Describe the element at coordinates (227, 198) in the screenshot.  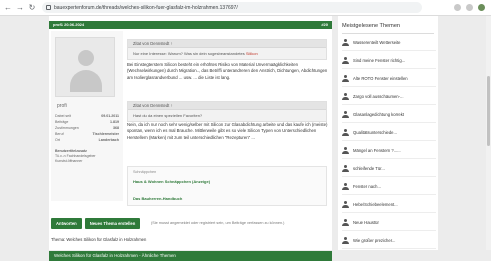
I see `sponsored-link: Das Bauherren-Handbuch` at that location.